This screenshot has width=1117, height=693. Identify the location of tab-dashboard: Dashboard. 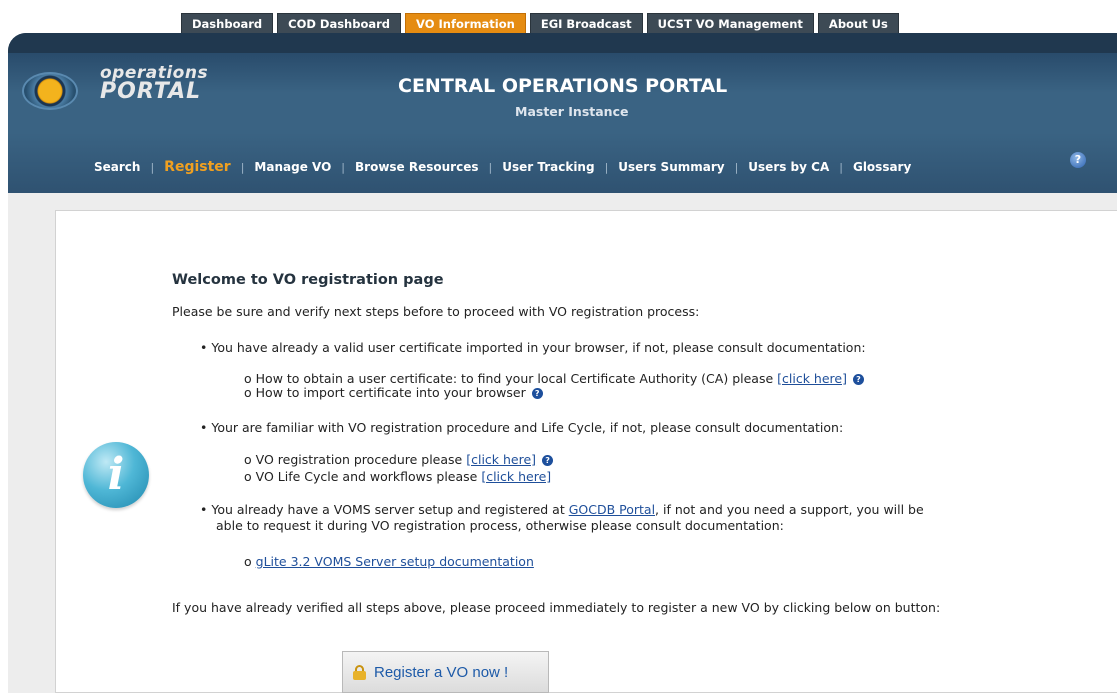
(227, 23).